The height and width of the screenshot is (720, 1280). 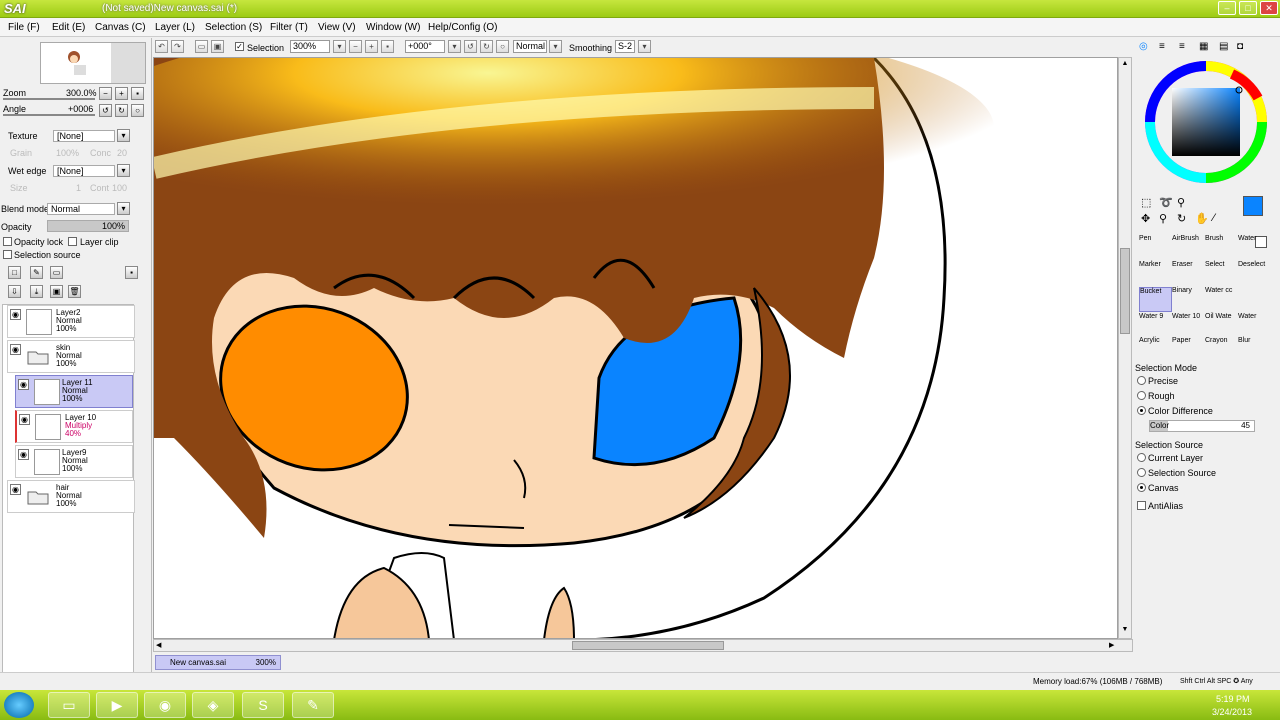 I want to click on layer-item-hair: ◉ hair Normal 100%, so click(x=71, y=496).